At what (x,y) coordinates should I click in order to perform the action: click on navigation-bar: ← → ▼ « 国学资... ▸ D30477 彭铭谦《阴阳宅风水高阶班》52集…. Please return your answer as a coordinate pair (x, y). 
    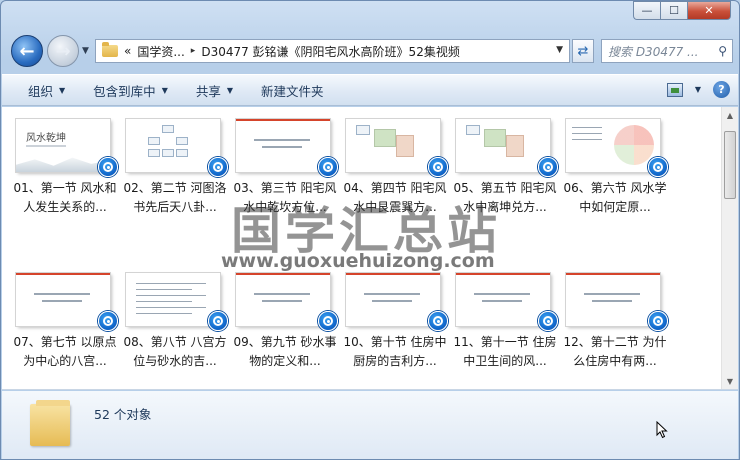
    Looking at the image, I should click on (371, 51).